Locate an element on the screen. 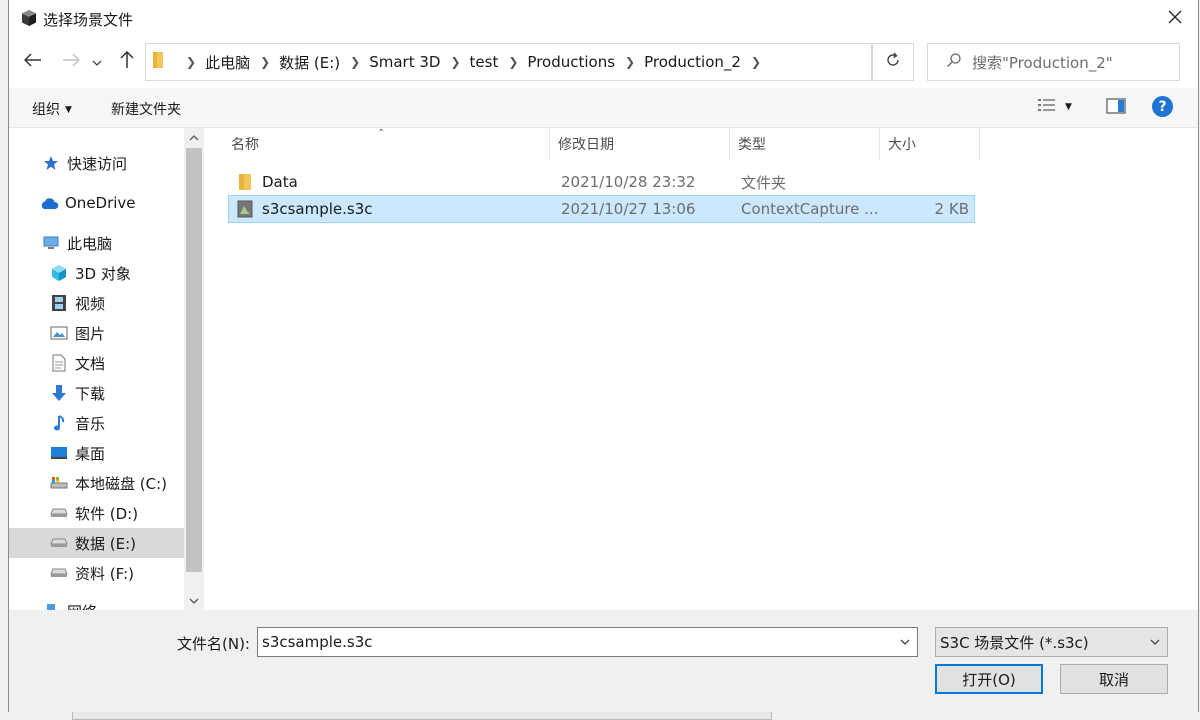 This screenshot has width=1200, height=720. recent-locations-button is located at coordinates (97, 62).